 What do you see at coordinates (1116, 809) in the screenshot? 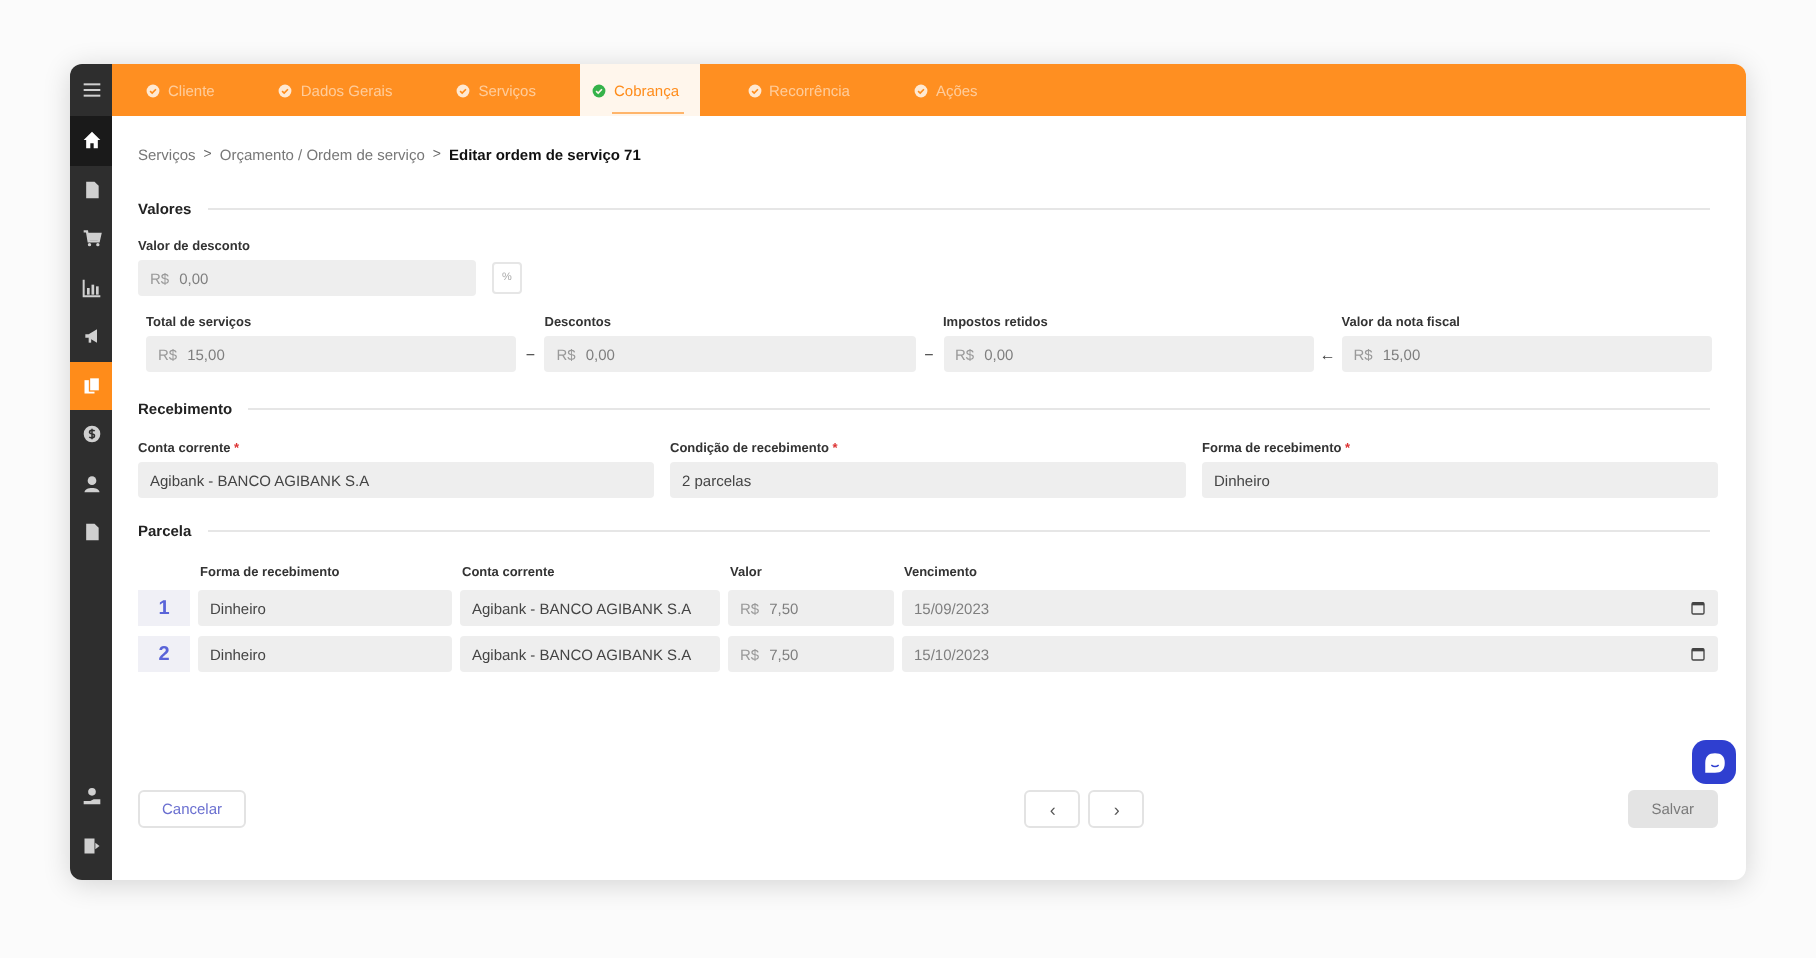
I see `next-button: ›` at bounding box center [1116, 809].